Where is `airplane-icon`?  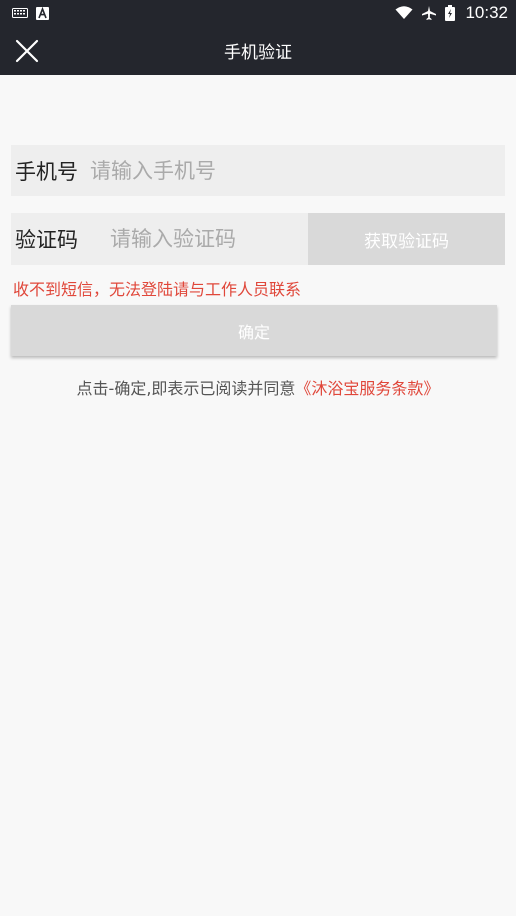 airplane-icon is located at coordinates (429, 13).